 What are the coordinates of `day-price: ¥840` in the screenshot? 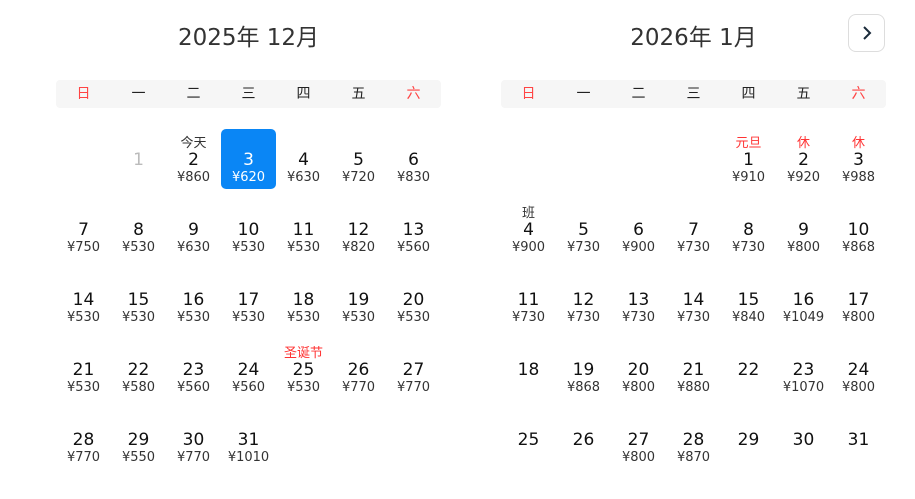 It's located at (748, 317).